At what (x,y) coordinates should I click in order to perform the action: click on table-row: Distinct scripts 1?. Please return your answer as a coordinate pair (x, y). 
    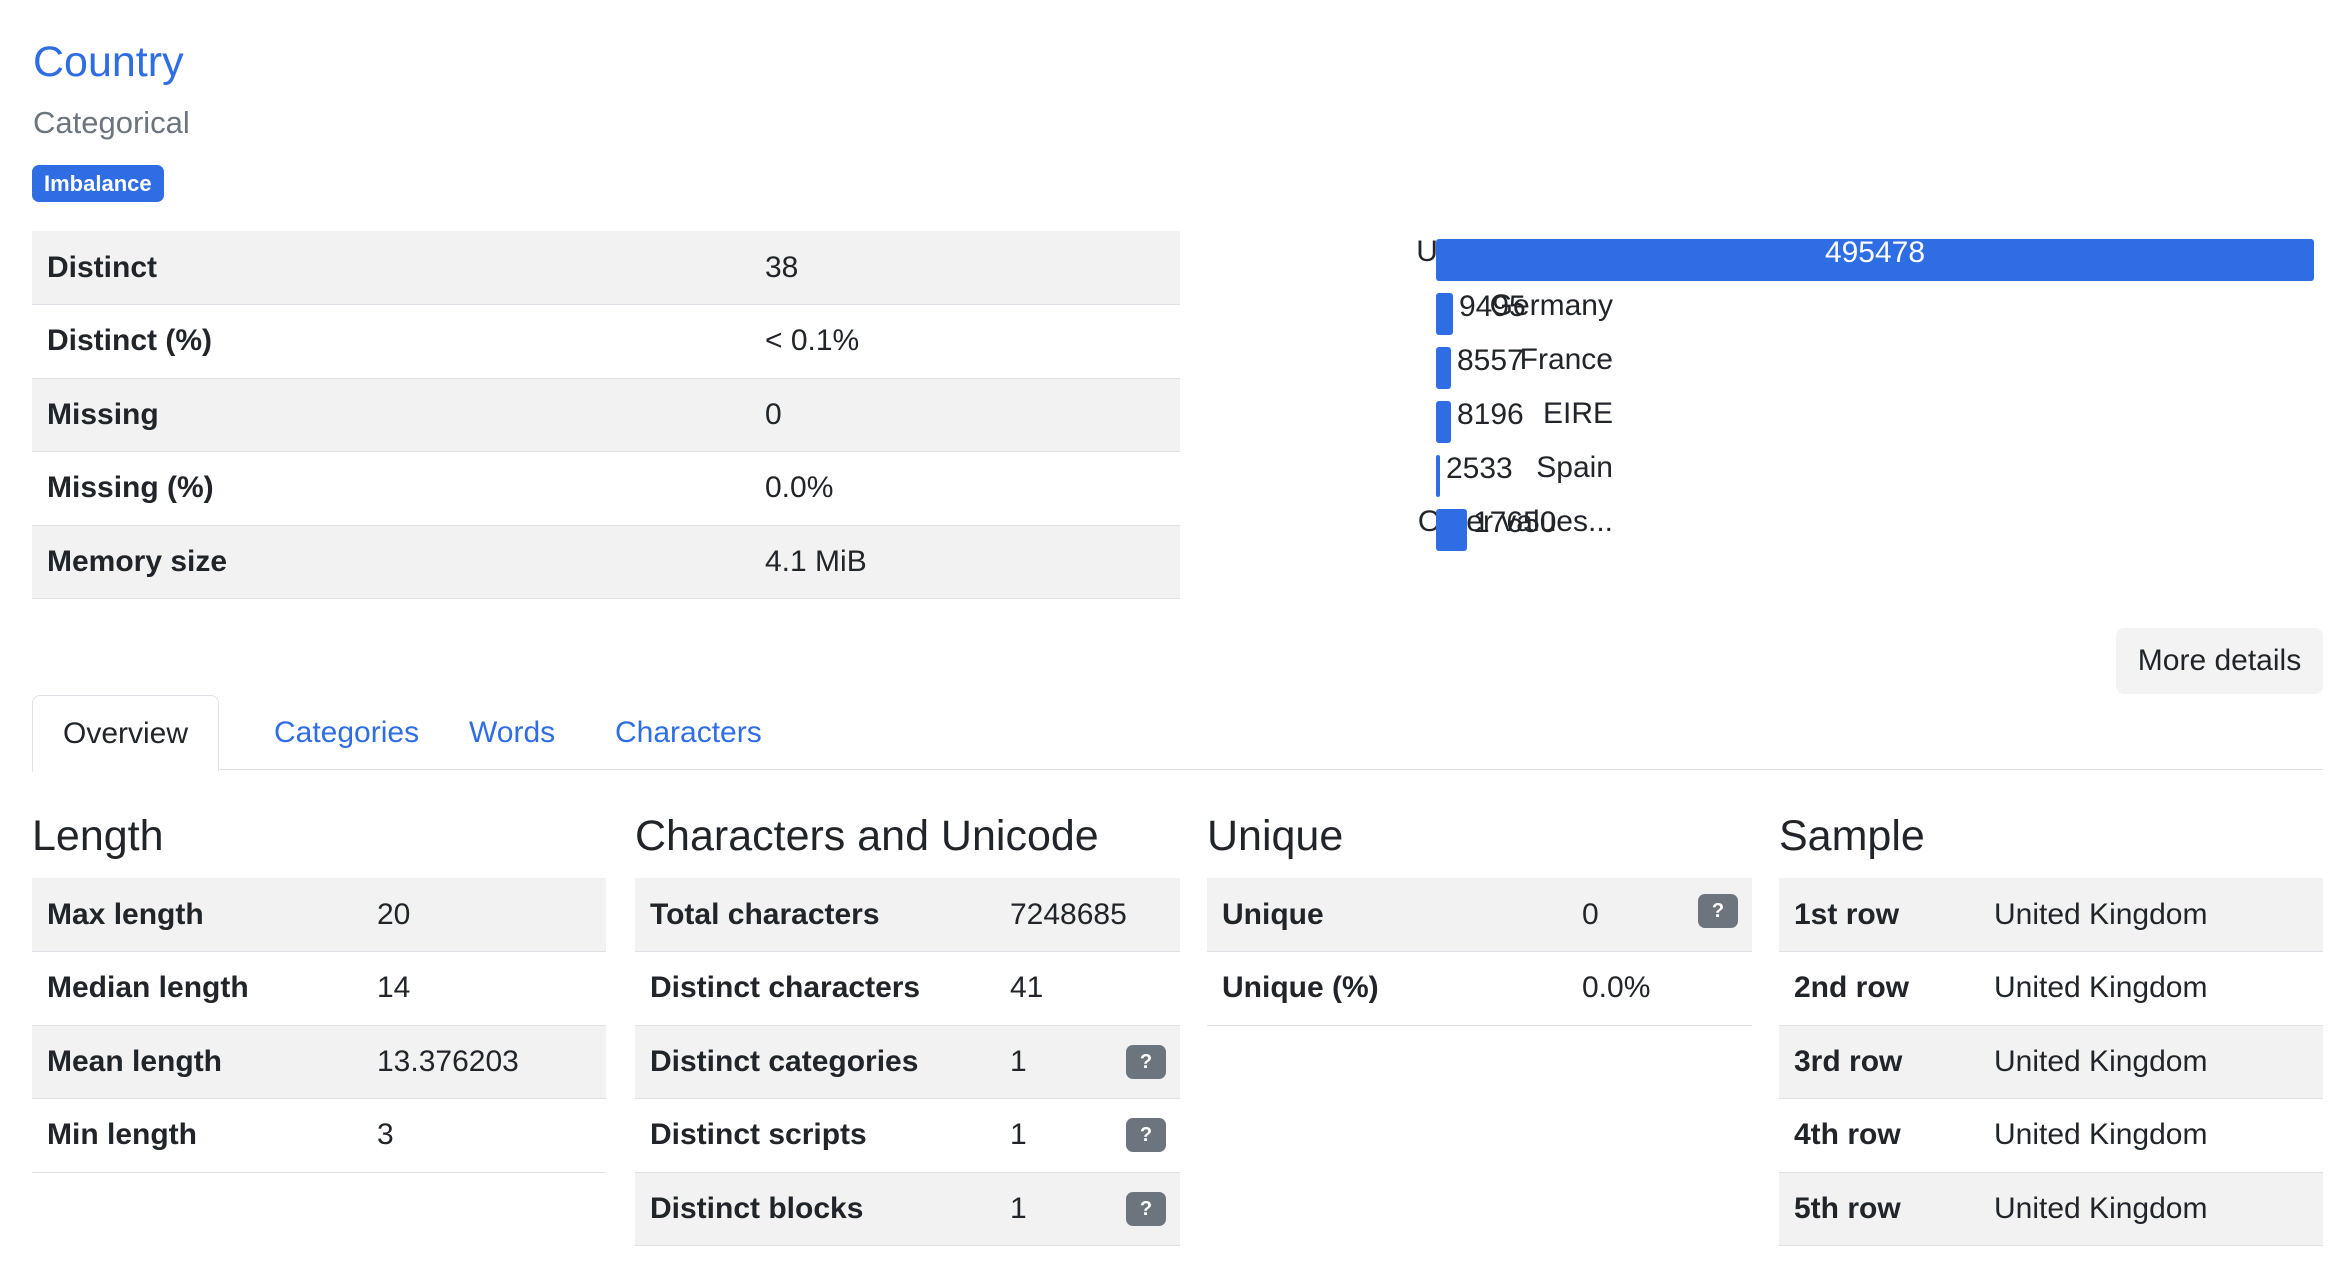
    Looking at the image, I should click on (907, 1135).